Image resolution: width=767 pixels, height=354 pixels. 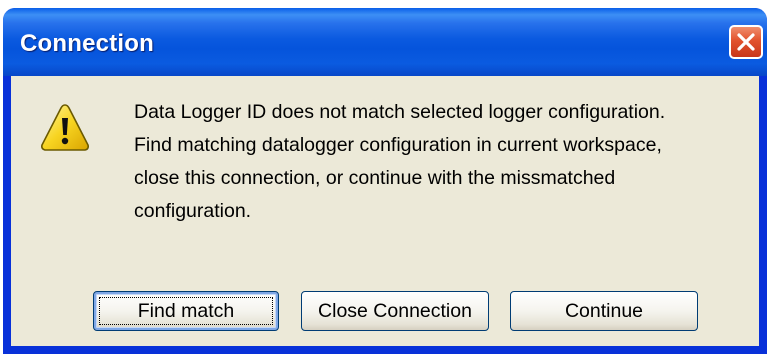 I want to click on continue-button: Continue, so click(x=604, y=311).